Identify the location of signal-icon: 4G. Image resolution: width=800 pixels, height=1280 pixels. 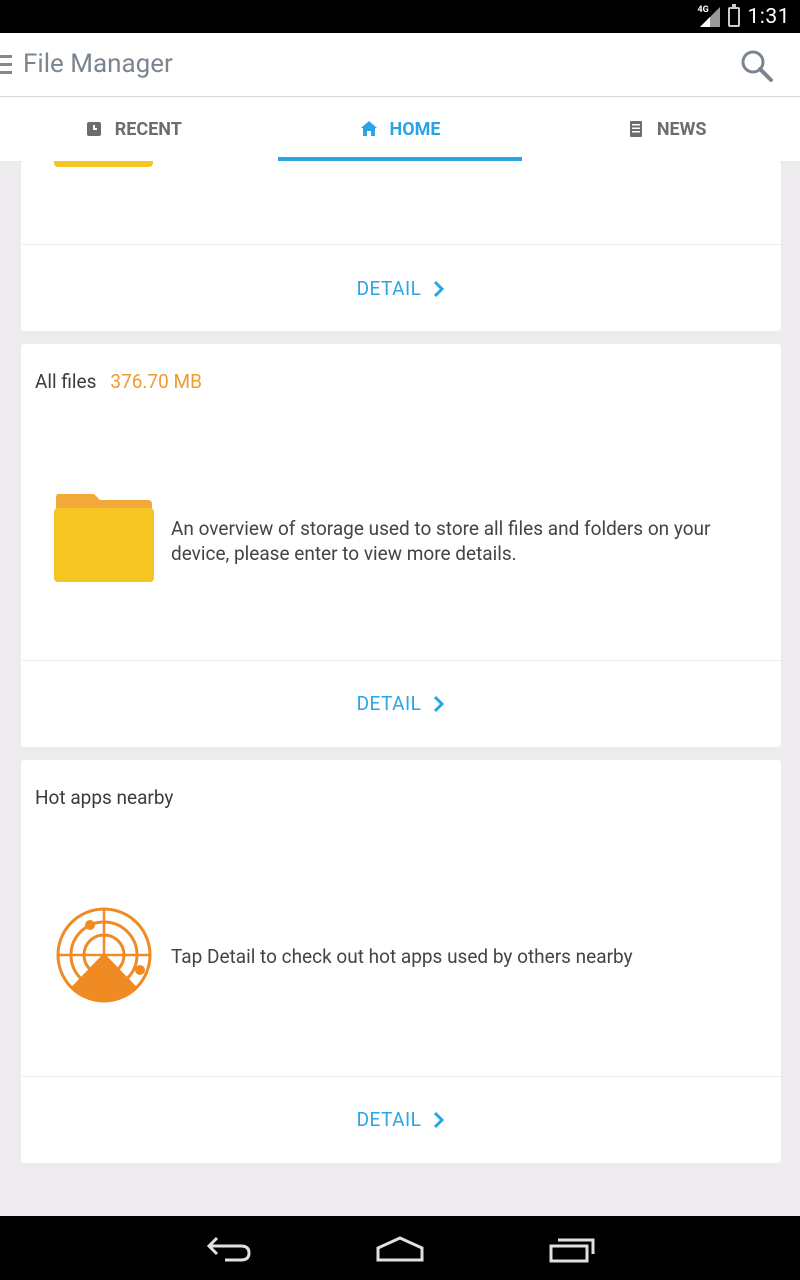
(708, 15).